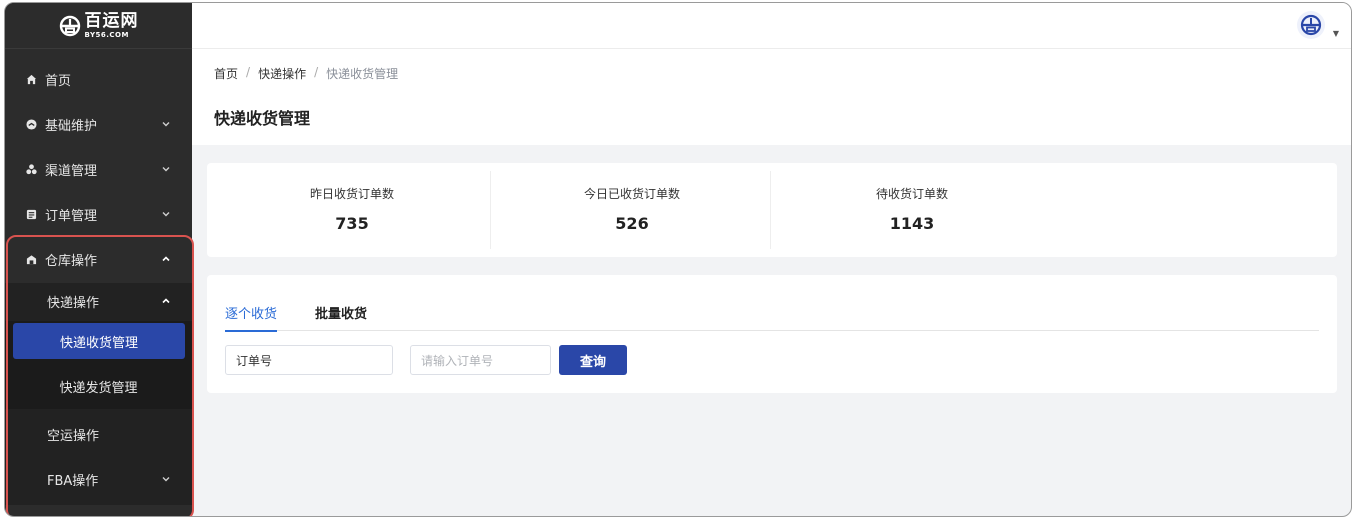 This screenshot has width=1356, height=522. I want to click on logo: 百运网 BY56.COM, so click(98, 26).